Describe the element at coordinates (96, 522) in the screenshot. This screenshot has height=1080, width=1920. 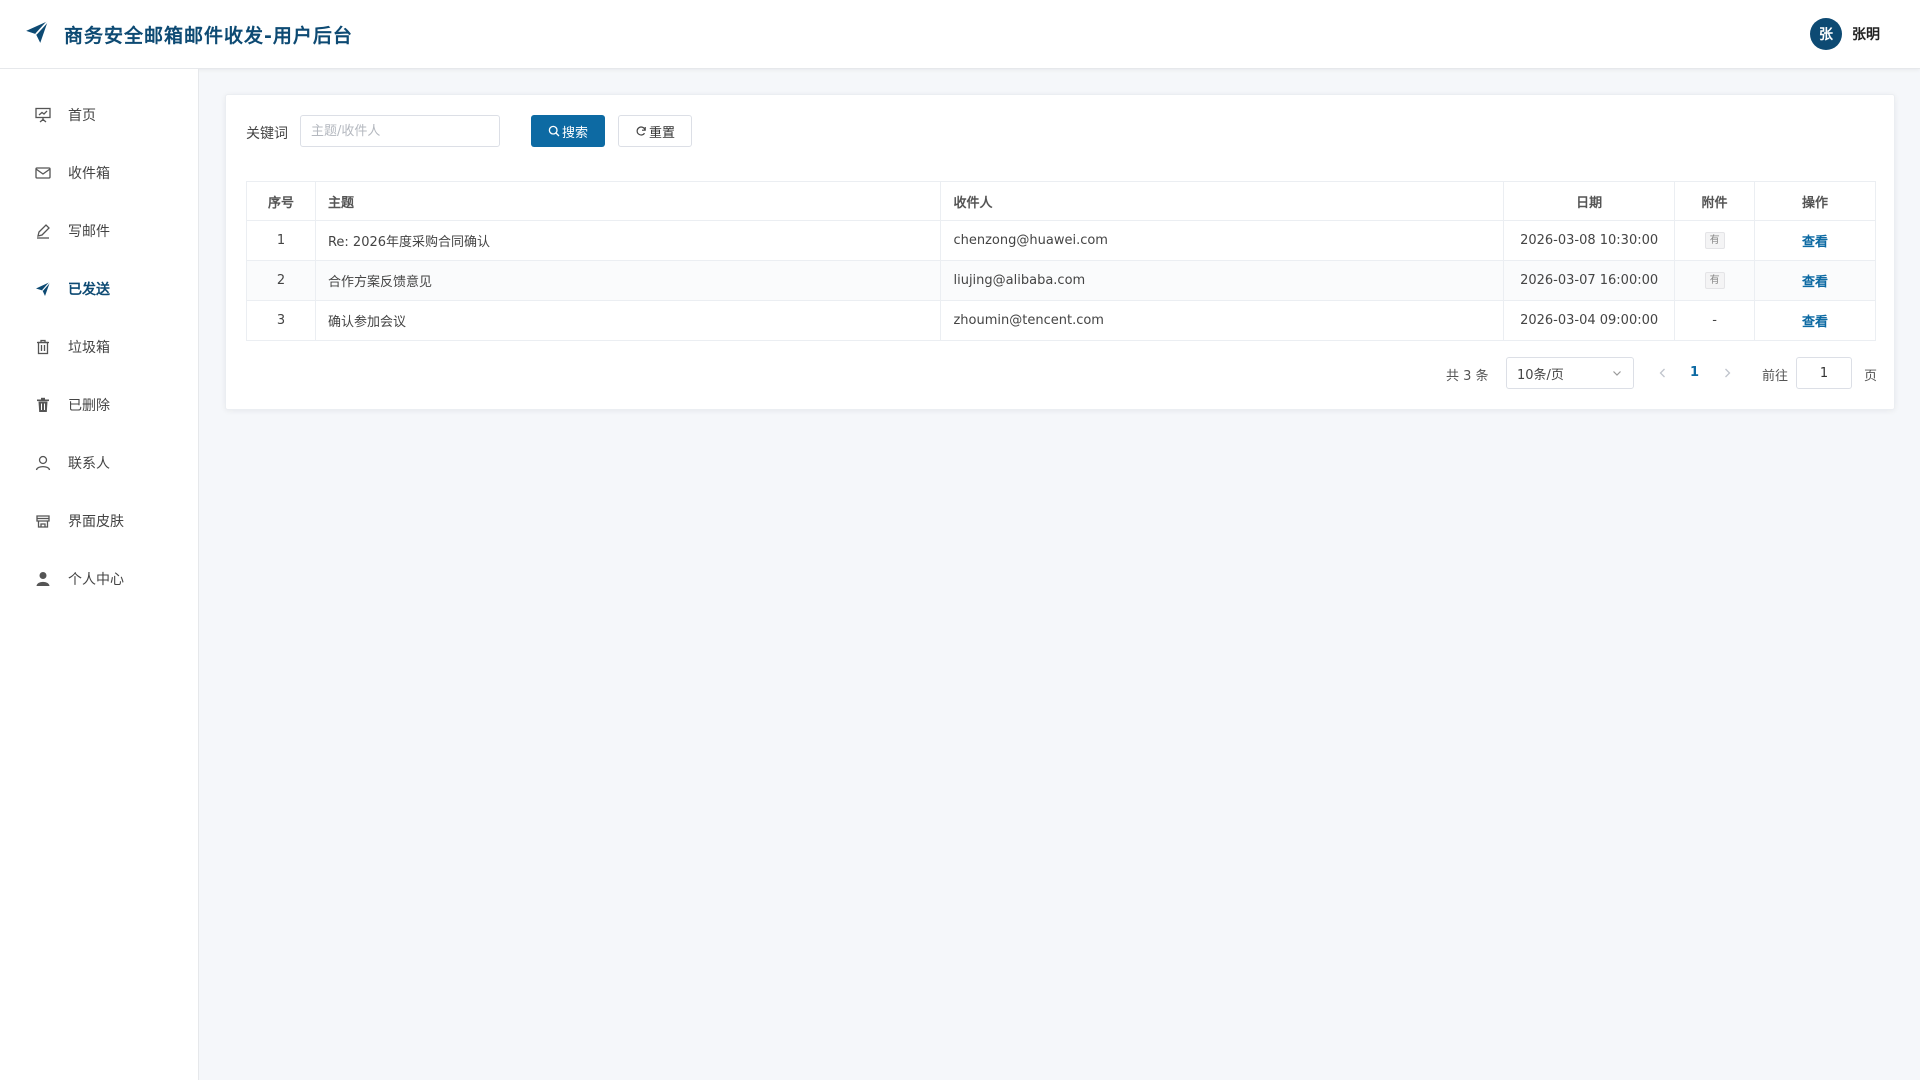
I see `sidebar-item-label: 界面皮肤` at that location.